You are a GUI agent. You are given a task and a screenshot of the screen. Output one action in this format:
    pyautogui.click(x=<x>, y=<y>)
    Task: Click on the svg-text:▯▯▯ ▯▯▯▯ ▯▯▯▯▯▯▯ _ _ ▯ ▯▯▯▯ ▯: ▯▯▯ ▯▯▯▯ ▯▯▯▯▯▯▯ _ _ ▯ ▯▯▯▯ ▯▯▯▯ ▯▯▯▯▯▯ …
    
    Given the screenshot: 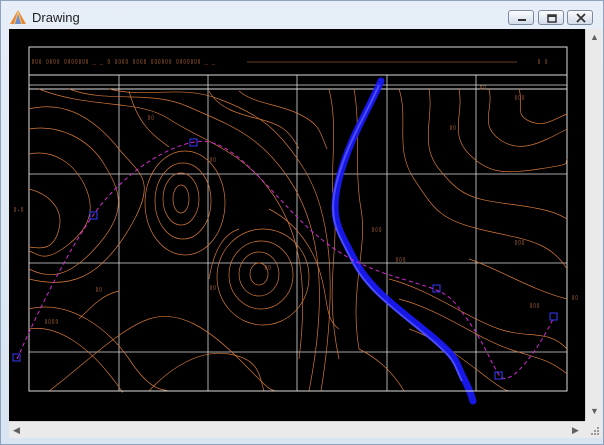 What is the action you would take?
    pyautogui.click(x=123, y=61)
    